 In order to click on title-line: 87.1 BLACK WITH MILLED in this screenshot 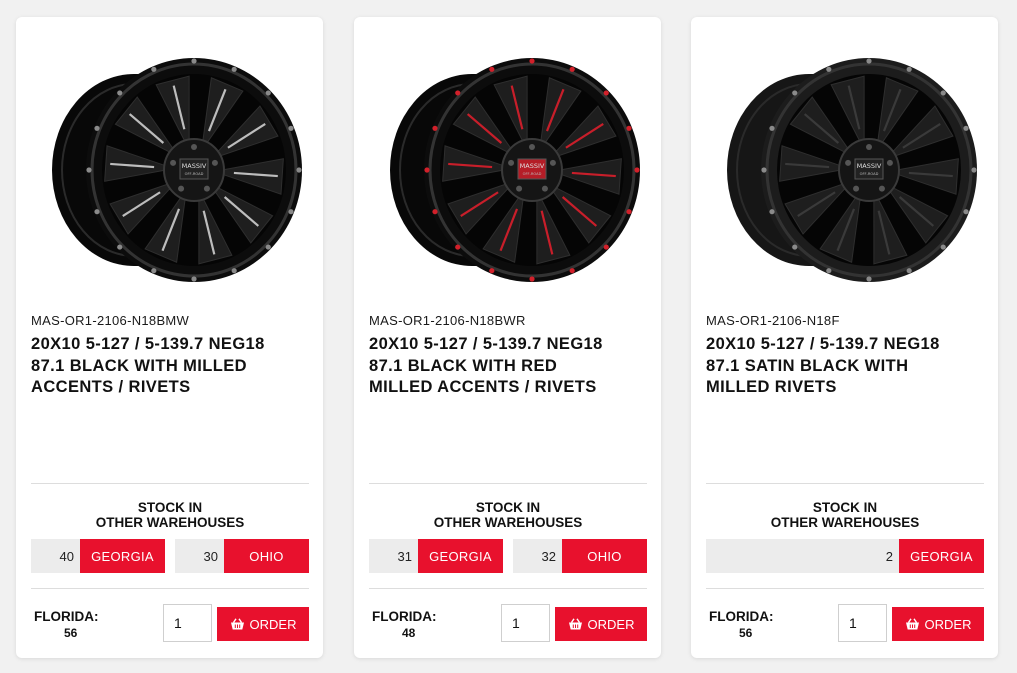, I will do `click(139, 365)`.